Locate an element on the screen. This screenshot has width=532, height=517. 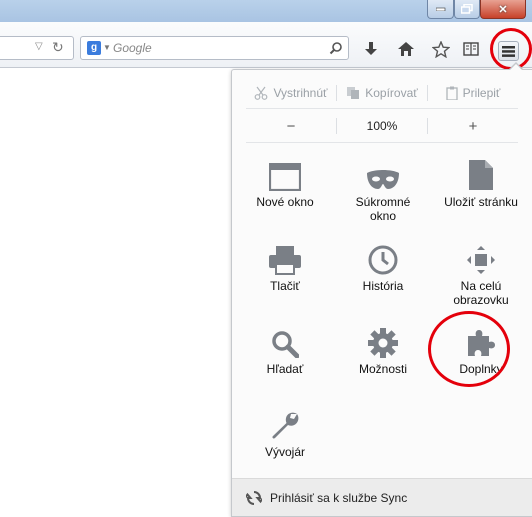
navigation-toolbar: ▽ ↻ g ▼ Google is located at coordinates (266, 45).